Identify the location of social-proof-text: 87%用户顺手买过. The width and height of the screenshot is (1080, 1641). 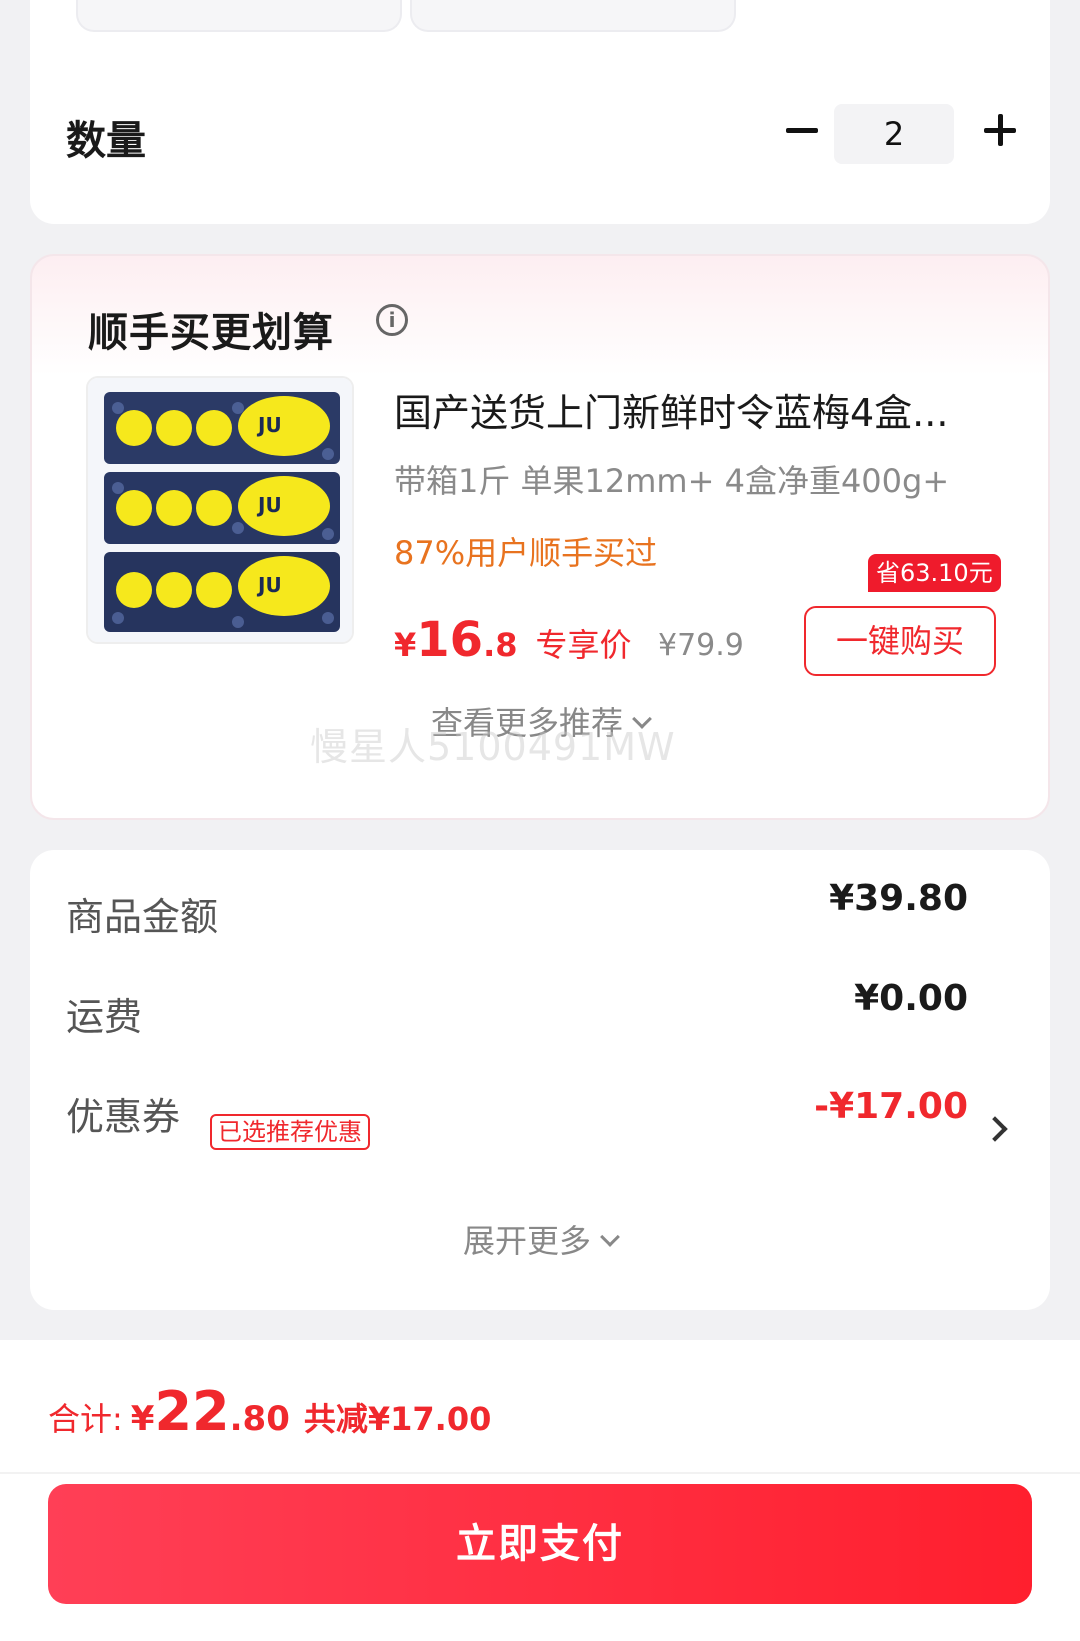
(526, 553).